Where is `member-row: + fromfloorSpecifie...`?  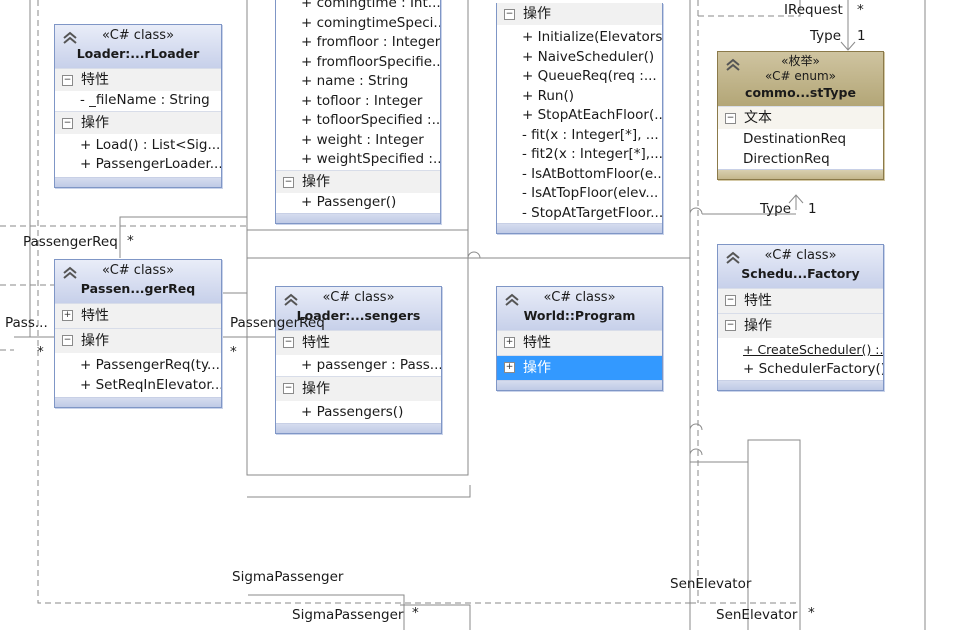
member-row: + fromfloorSpecifie... is located at coordinates (358, 63).